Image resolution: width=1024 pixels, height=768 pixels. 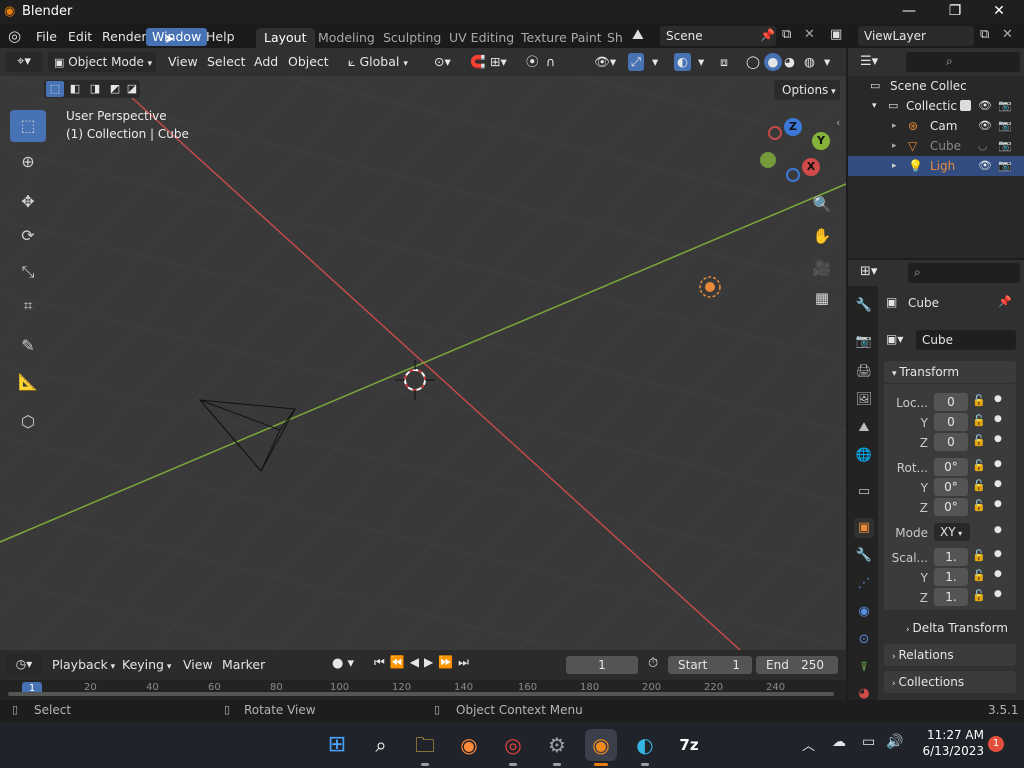 What do you see at coordinates (996, 744) in the screenshot?
I see `notification-badge: 1` at bounding box center [996, 744].